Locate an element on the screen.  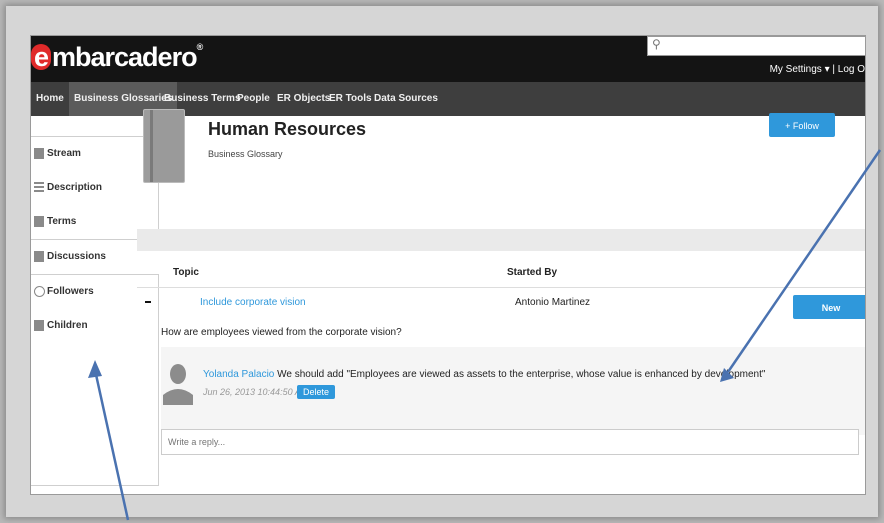
embarcadero-logo: e mbarcadero® is located at coordinates (117, 57).